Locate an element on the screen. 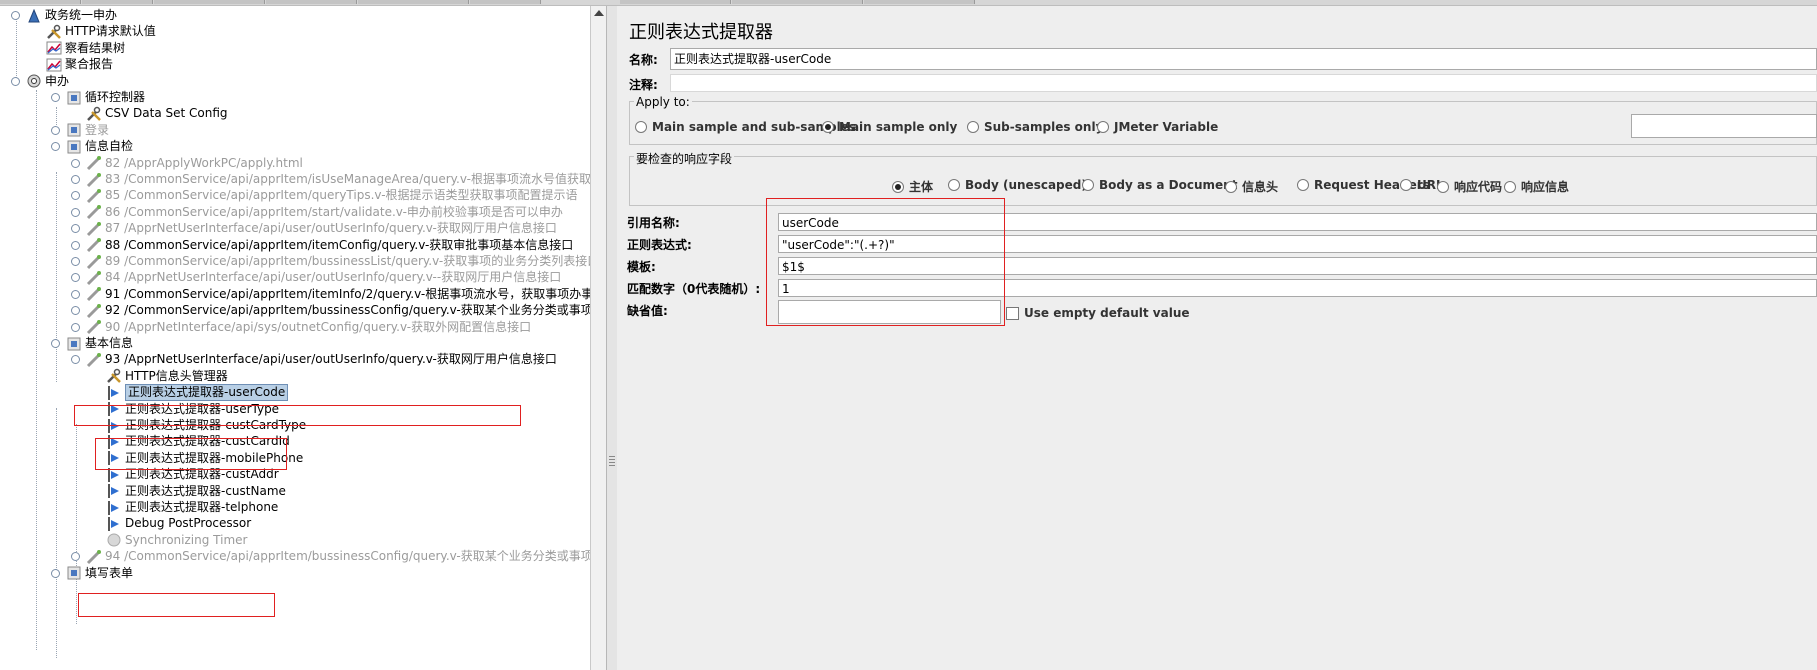 The height and width of the screenshot is (670, 1817). match-no-field: 1 is located at coordinates (1297, 288).